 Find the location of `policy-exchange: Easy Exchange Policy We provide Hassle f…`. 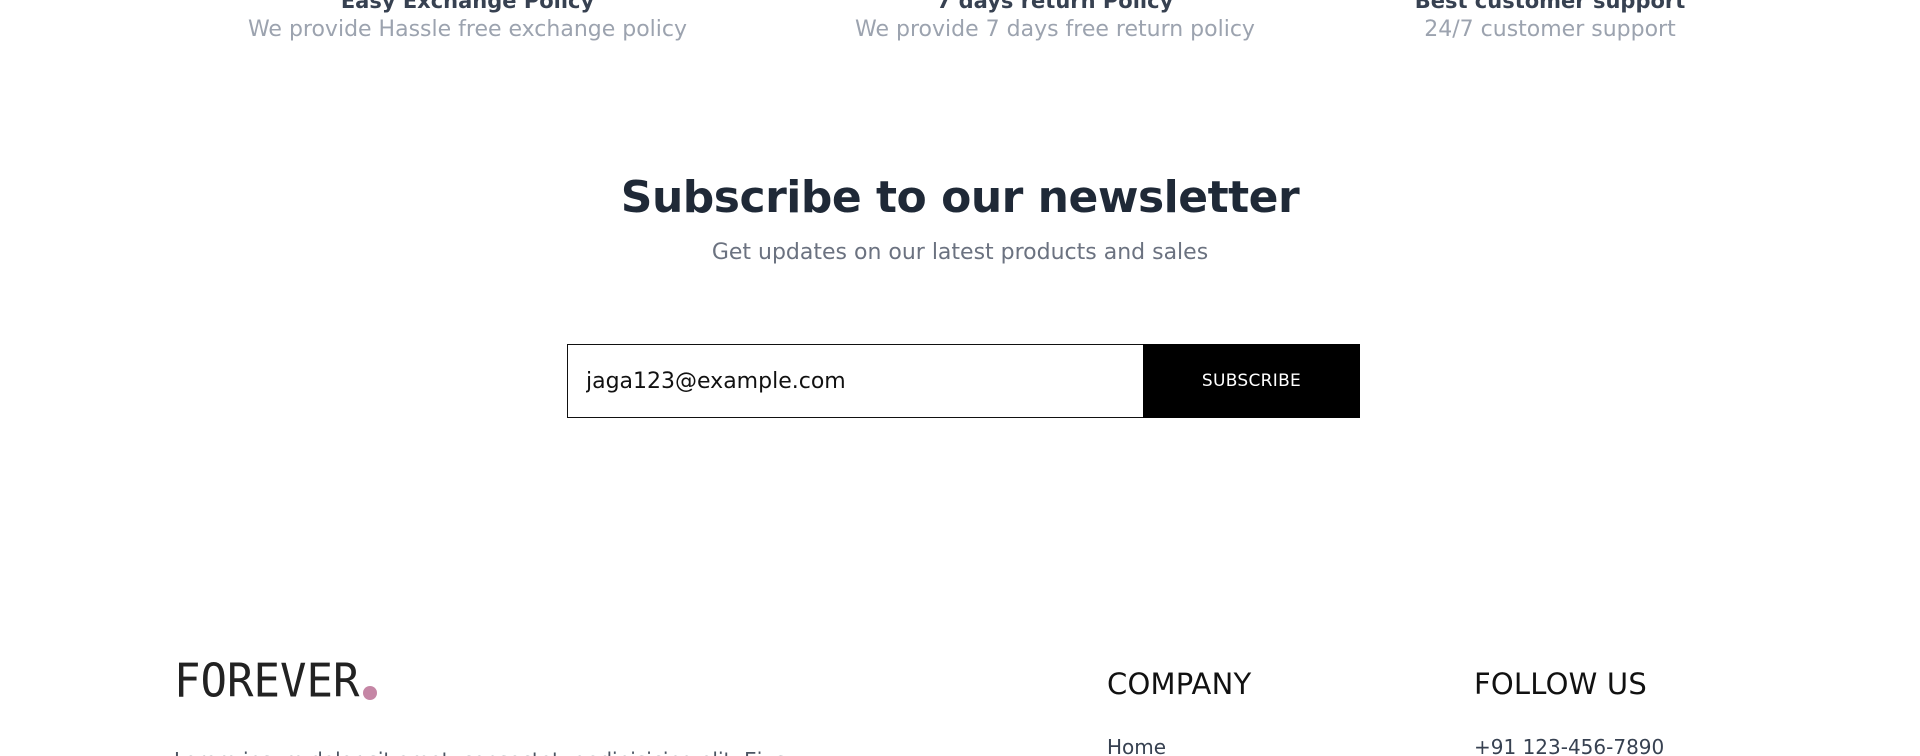

policy-exchange: Easy Exchange Policy We provide Hassle f… is located at coordinates (467, 22).